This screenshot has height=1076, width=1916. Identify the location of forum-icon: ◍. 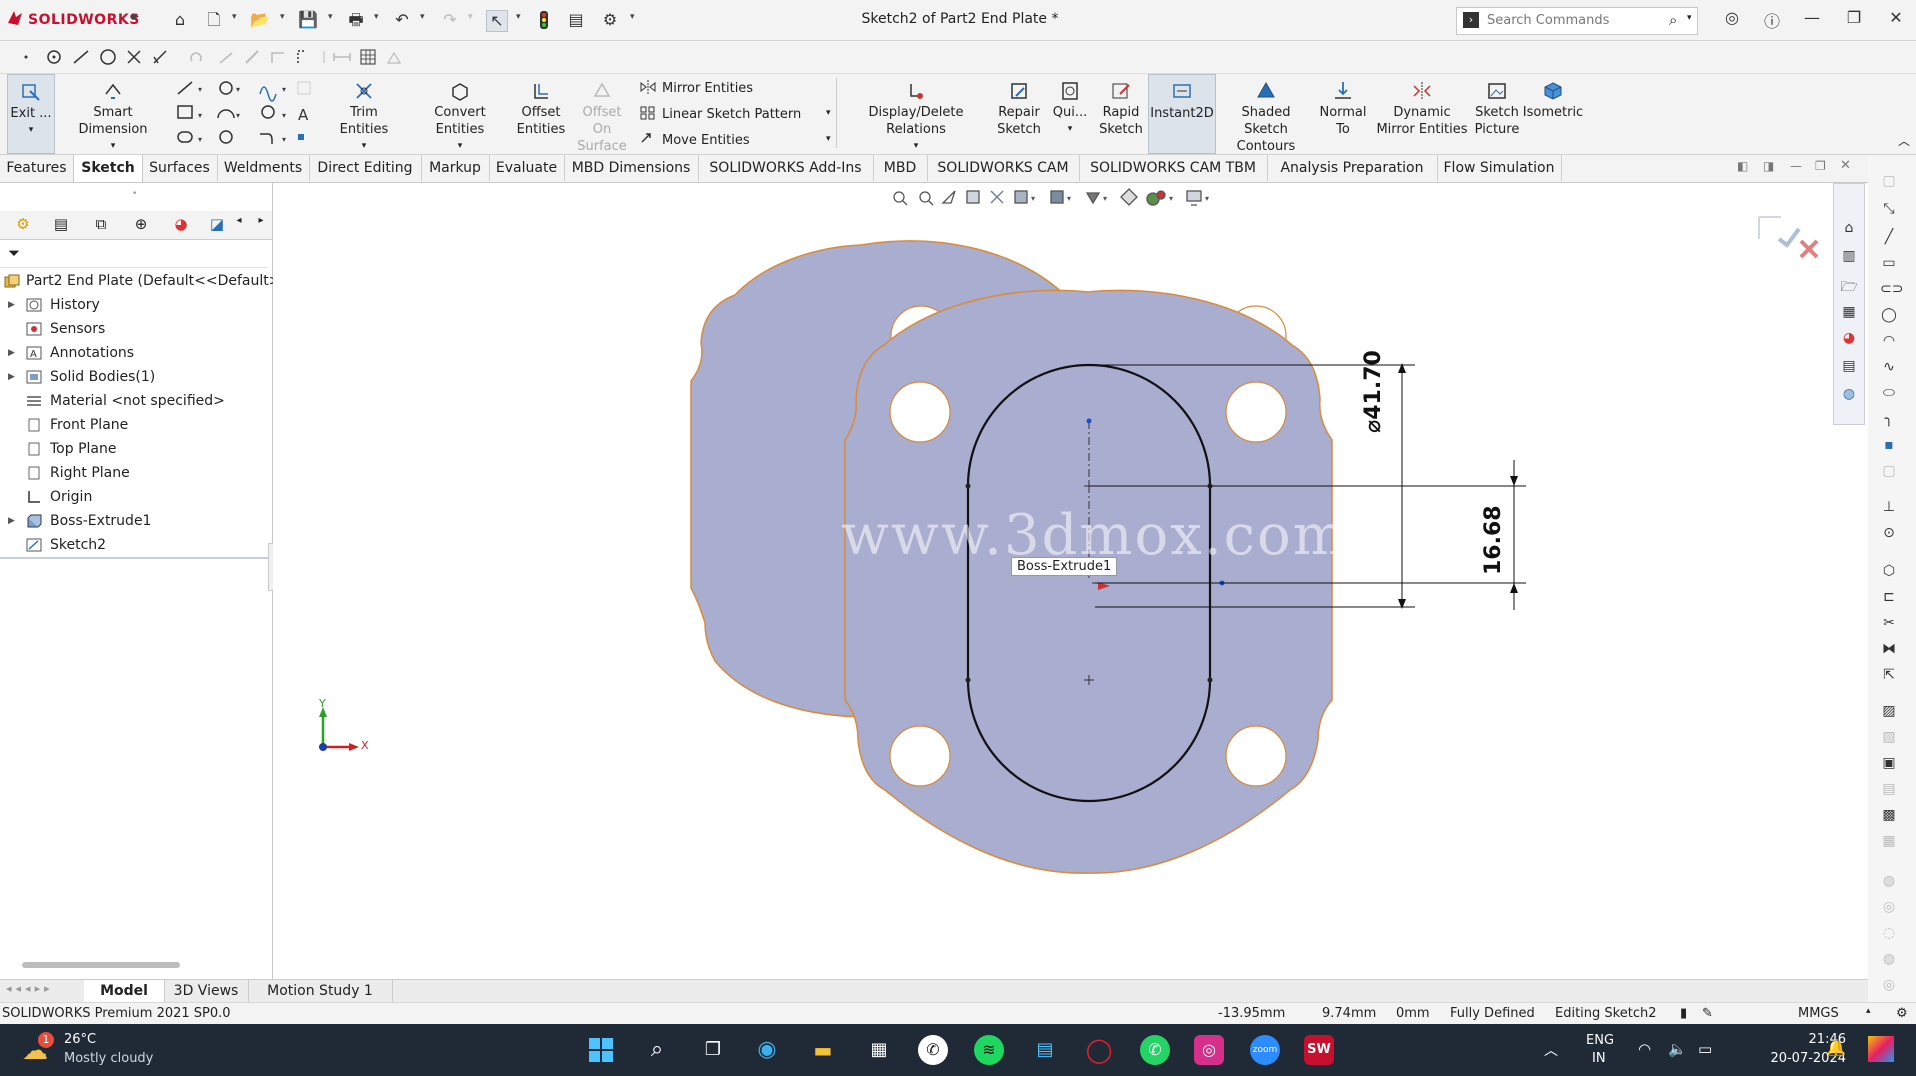
(1849, 394).